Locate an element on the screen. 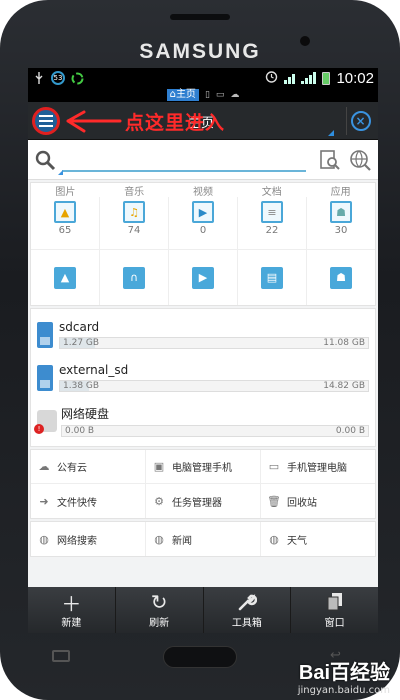 Image resolution: width=400 pixels, height=700 pixels. tool-news: ◍ 新闻 is located at coordinates (203, 539).